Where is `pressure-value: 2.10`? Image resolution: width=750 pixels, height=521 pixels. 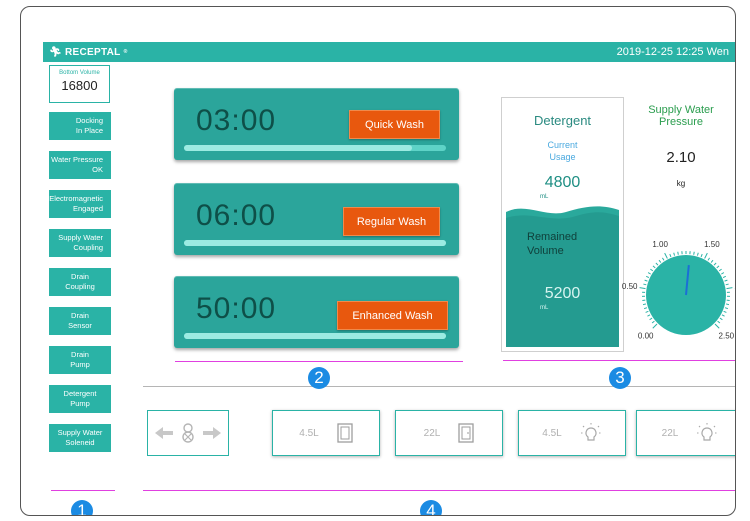
pressure-value: 2.10 is located at coordinates (681, 157).